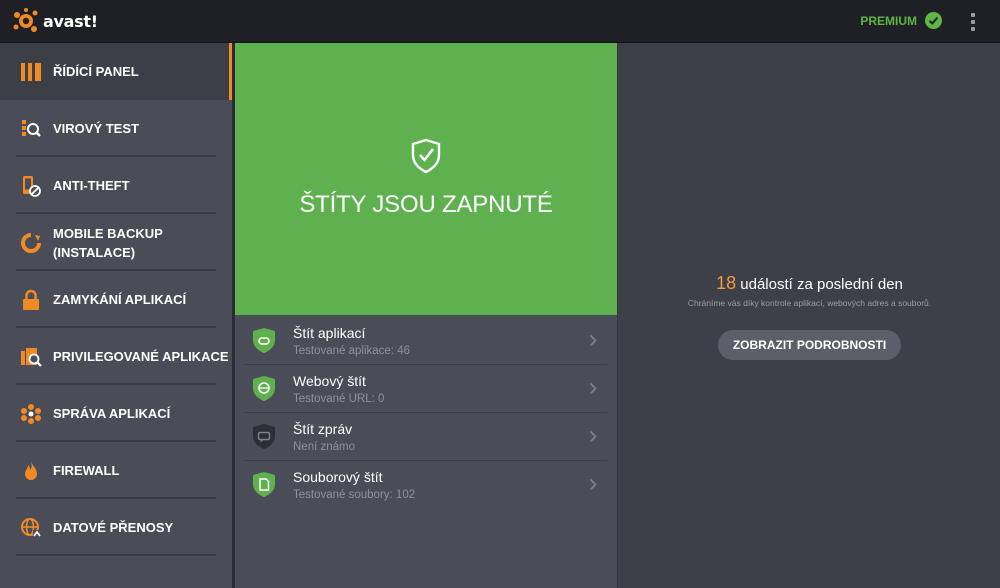  I want to click on sidebar-item-firewall: FIREWALL, so click(116, 470).